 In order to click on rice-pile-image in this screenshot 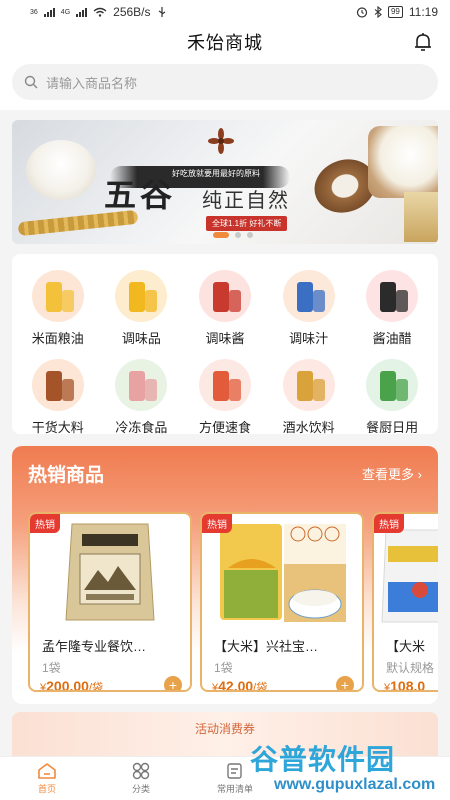, I will do `click(61, 170)`.